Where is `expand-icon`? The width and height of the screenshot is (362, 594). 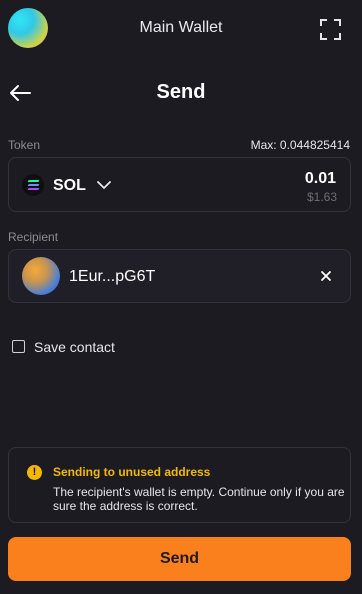
expand-icon is located at coordinates (330, 29).